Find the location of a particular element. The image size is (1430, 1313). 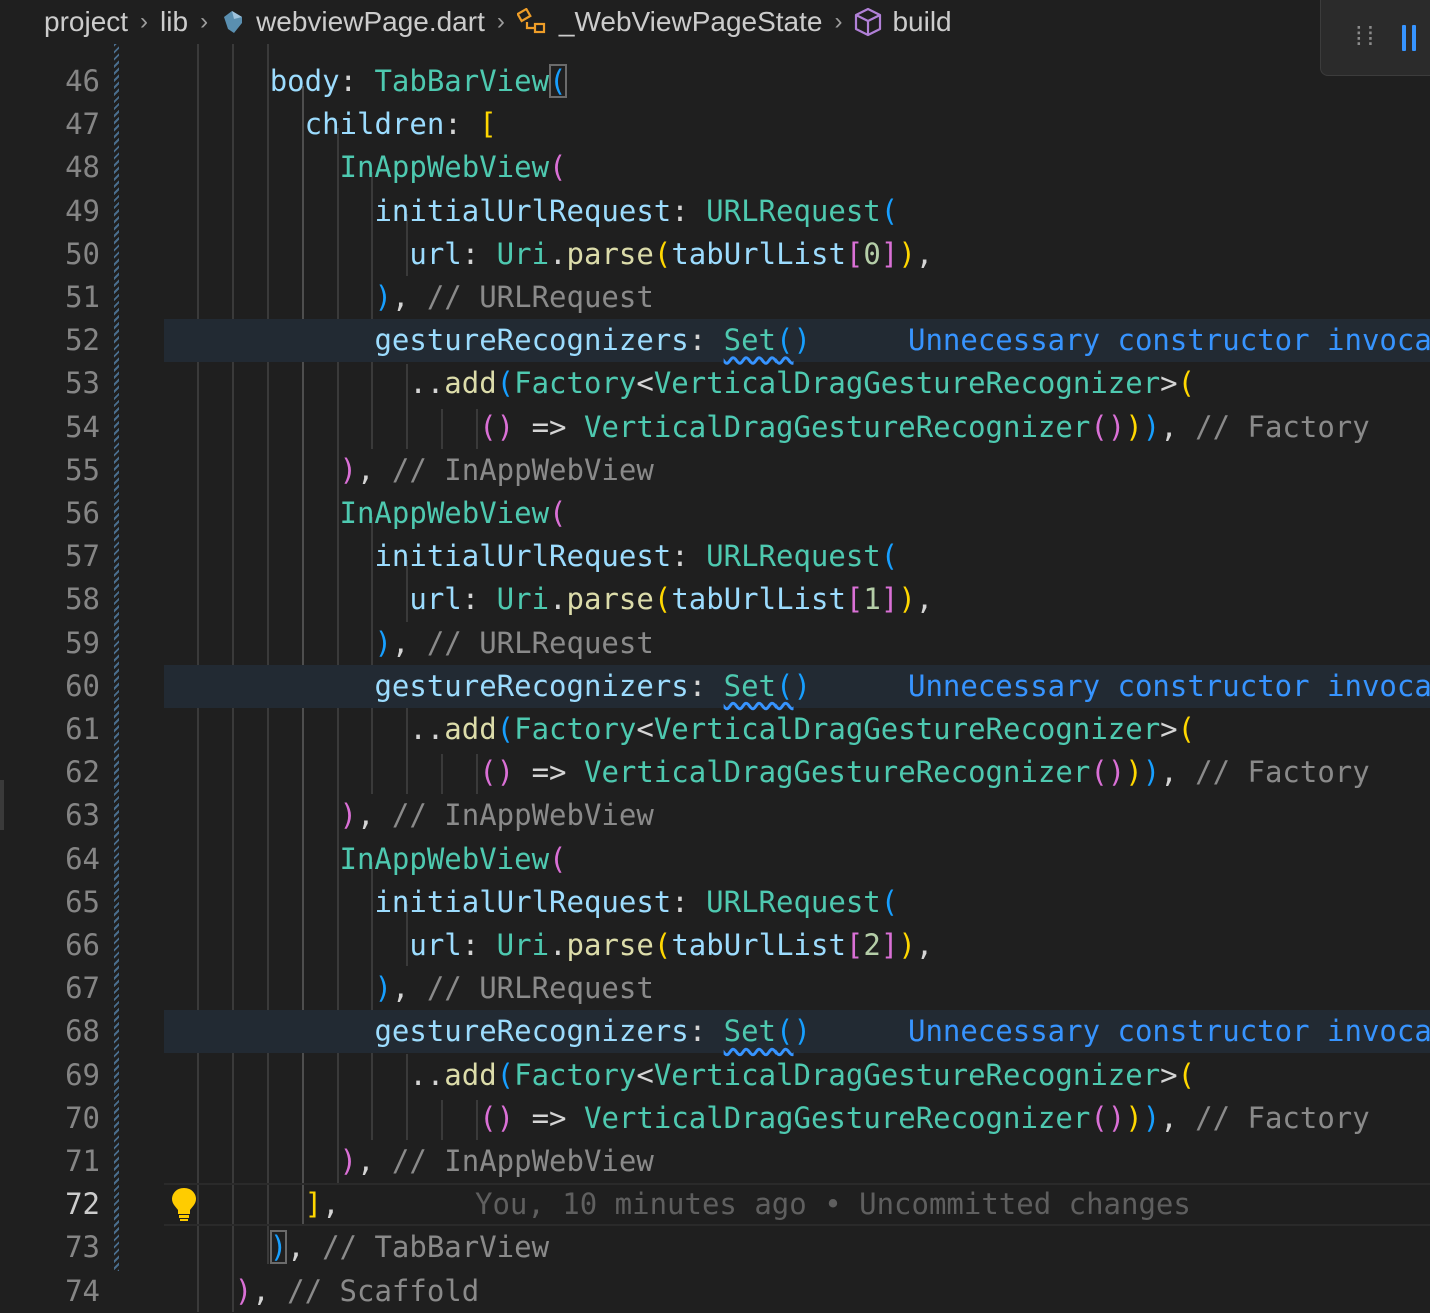

line-number: 71 is located at coordinates (82, 1161).